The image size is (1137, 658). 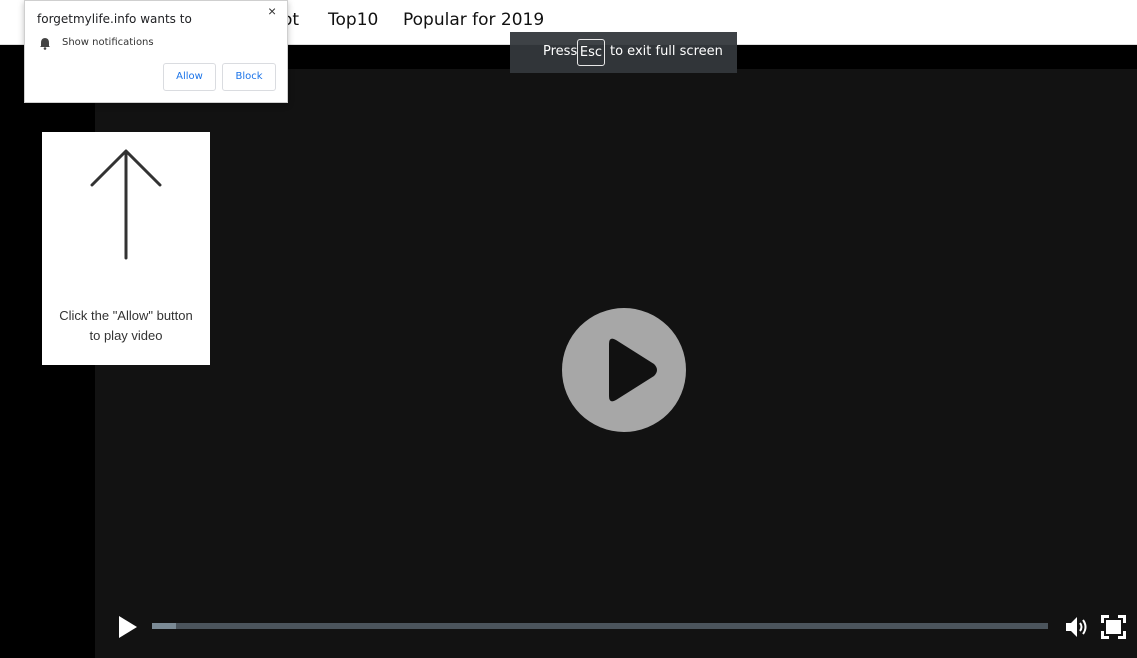 I want to click on notice-prefix: Press, so click(x=560, y=51).